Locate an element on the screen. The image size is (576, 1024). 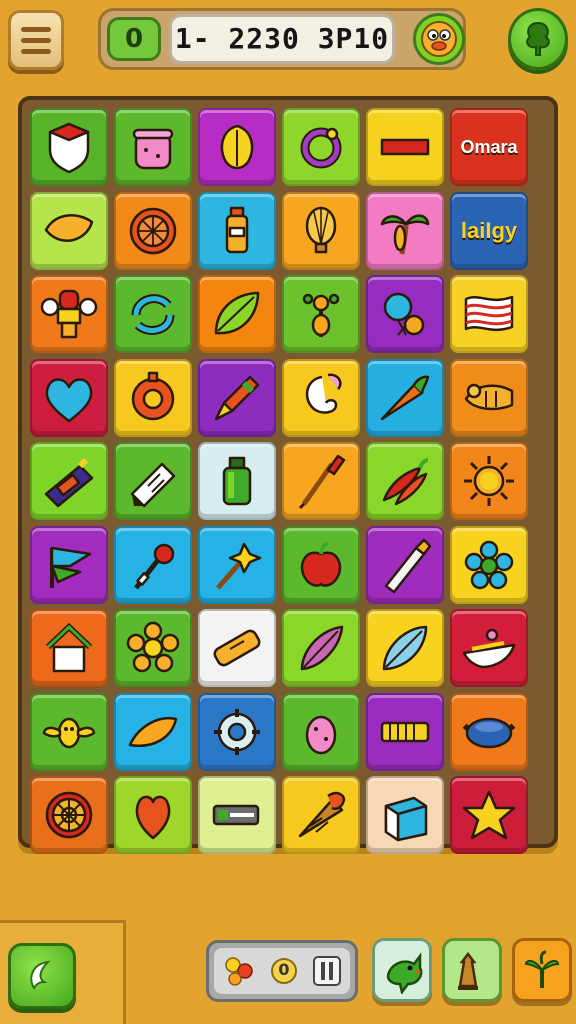
swirl-icon is located at coordinates (323, 393).